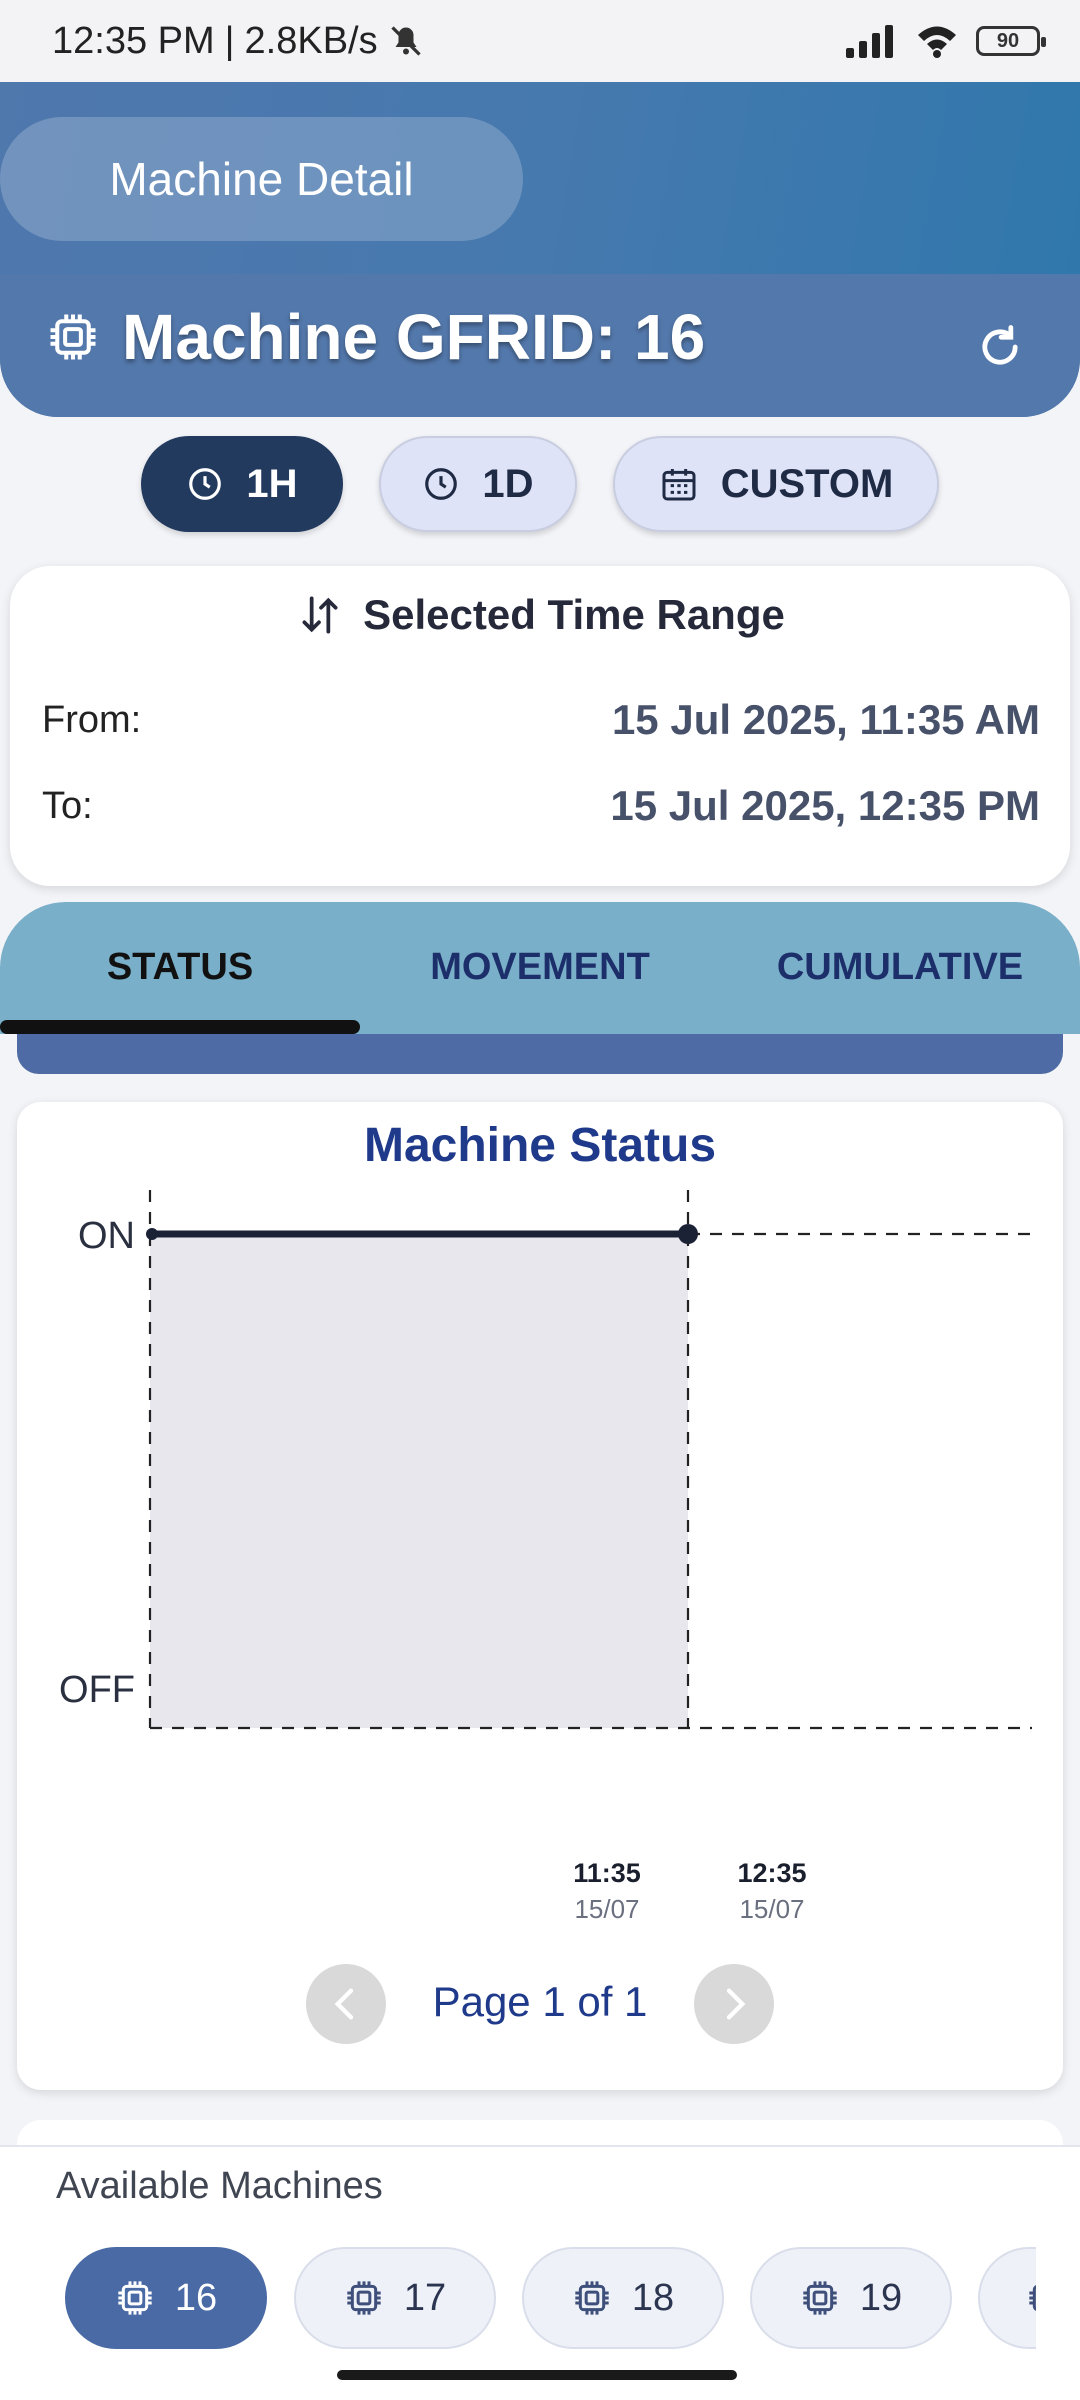 This screenshot has height=2400, width=1080. Describe the element at coordinates (425, 2297) in the screenshot. I see `machine-chip-label: 17` at that location.